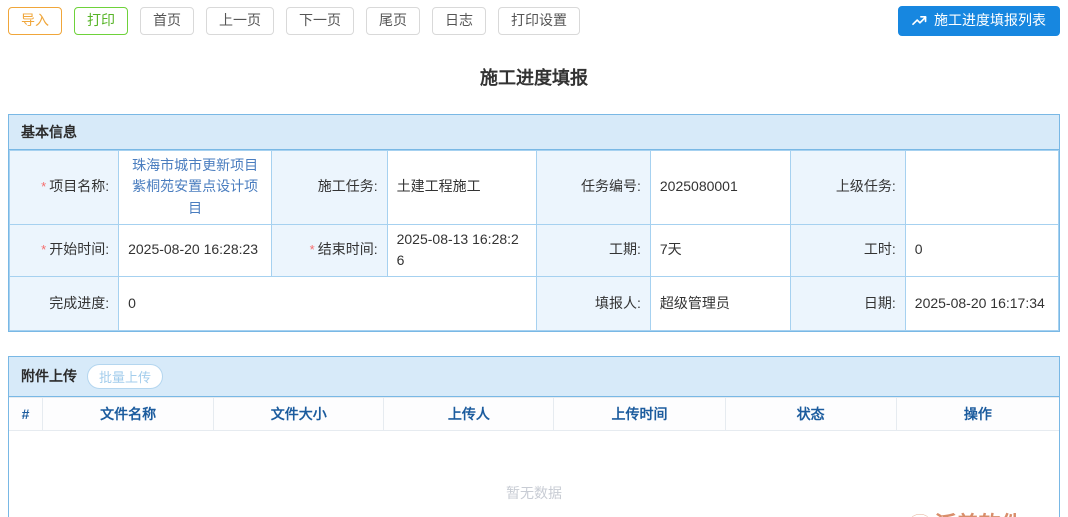 The height and width of the screenshot is (517, 1068). Describe the element at coordinates (848, 303) in the screenshot. I see `date-label: 日期:` at that location.